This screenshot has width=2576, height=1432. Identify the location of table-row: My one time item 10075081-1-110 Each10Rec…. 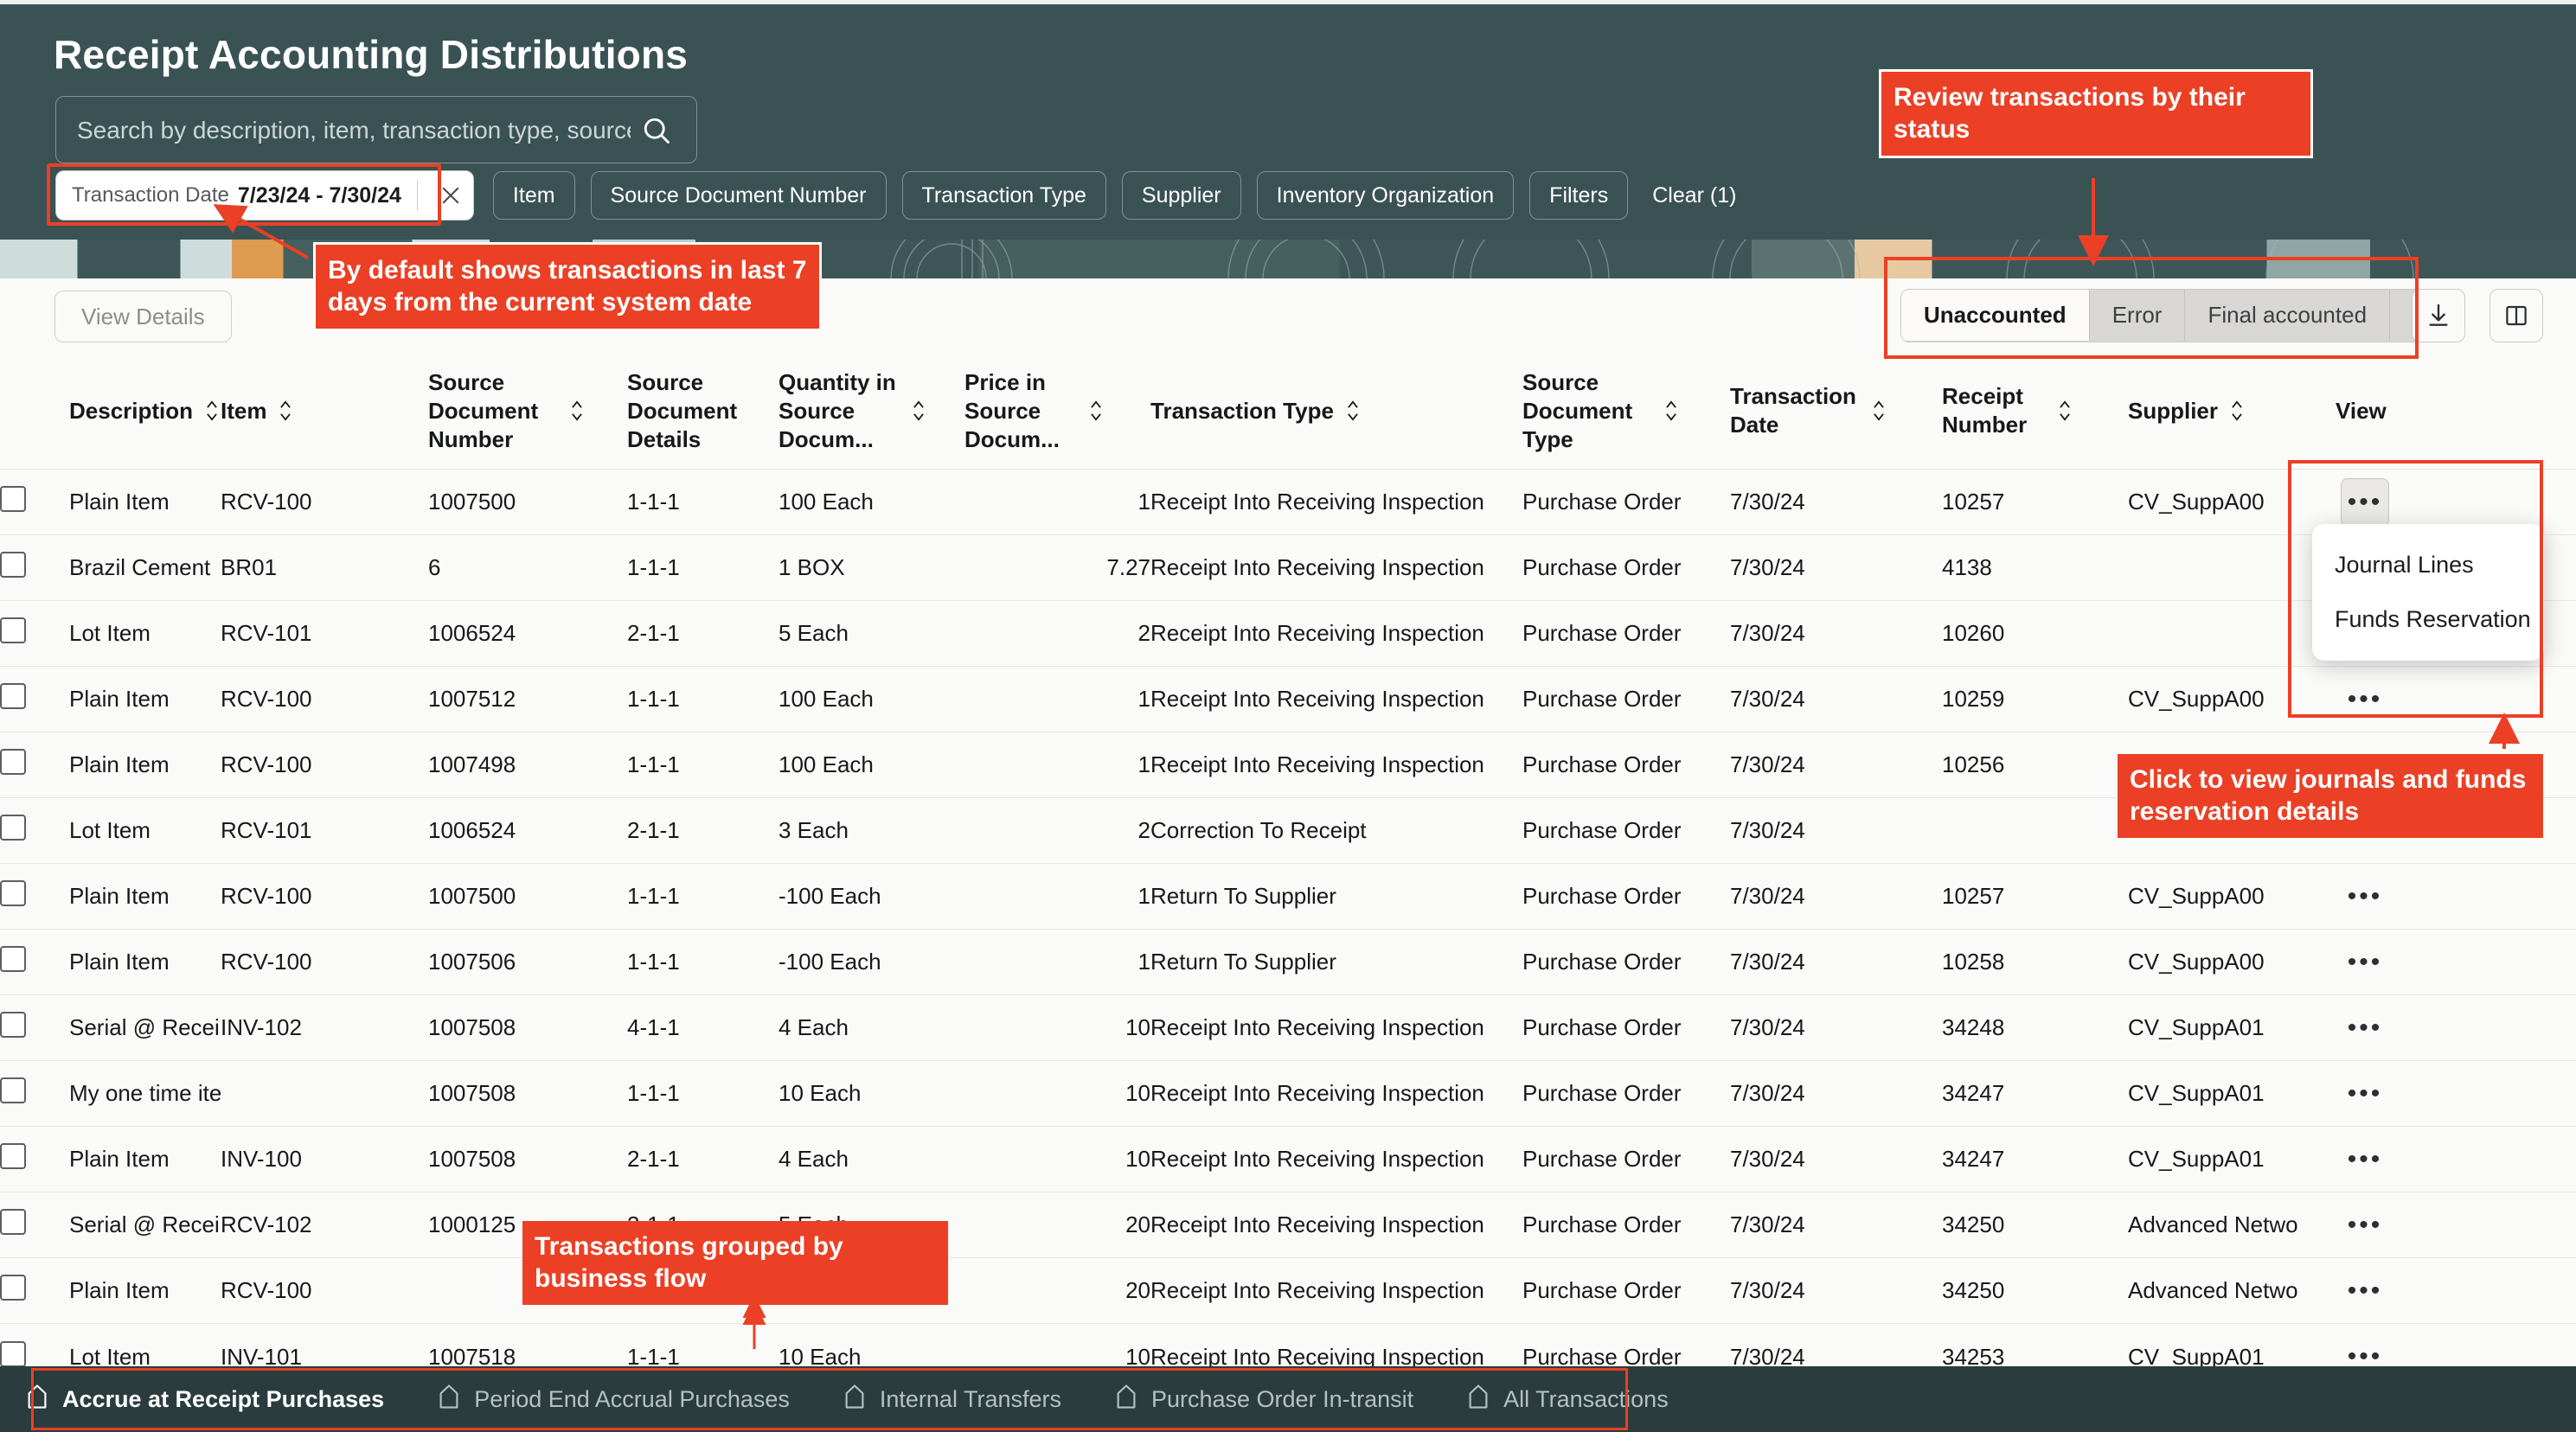
(1288, 1093).